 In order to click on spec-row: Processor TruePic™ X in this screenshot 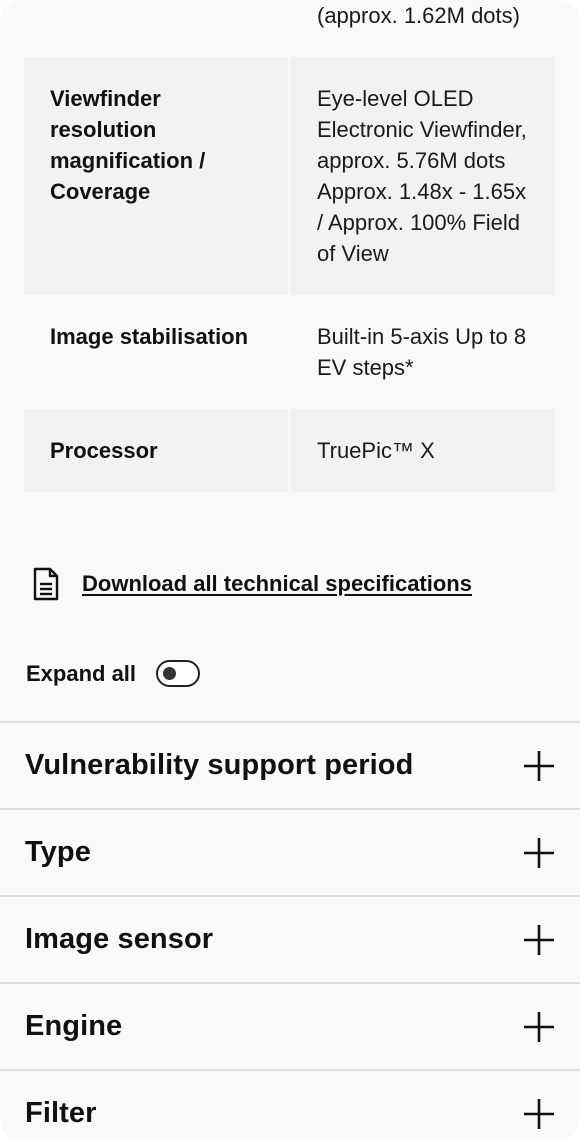, I will do `click(289, 450)`.